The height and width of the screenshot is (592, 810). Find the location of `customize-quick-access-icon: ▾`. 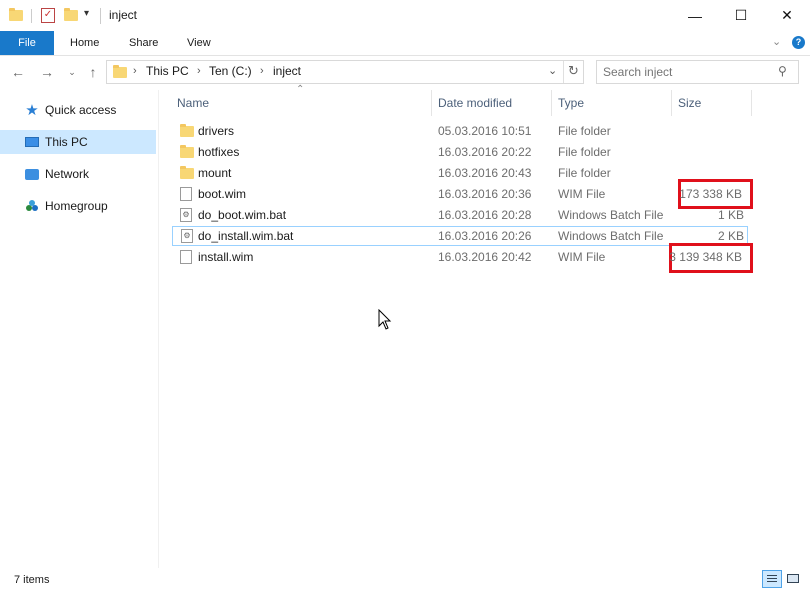

customize-quick-access-icon: ▾ is located at coordinates (86, 13).